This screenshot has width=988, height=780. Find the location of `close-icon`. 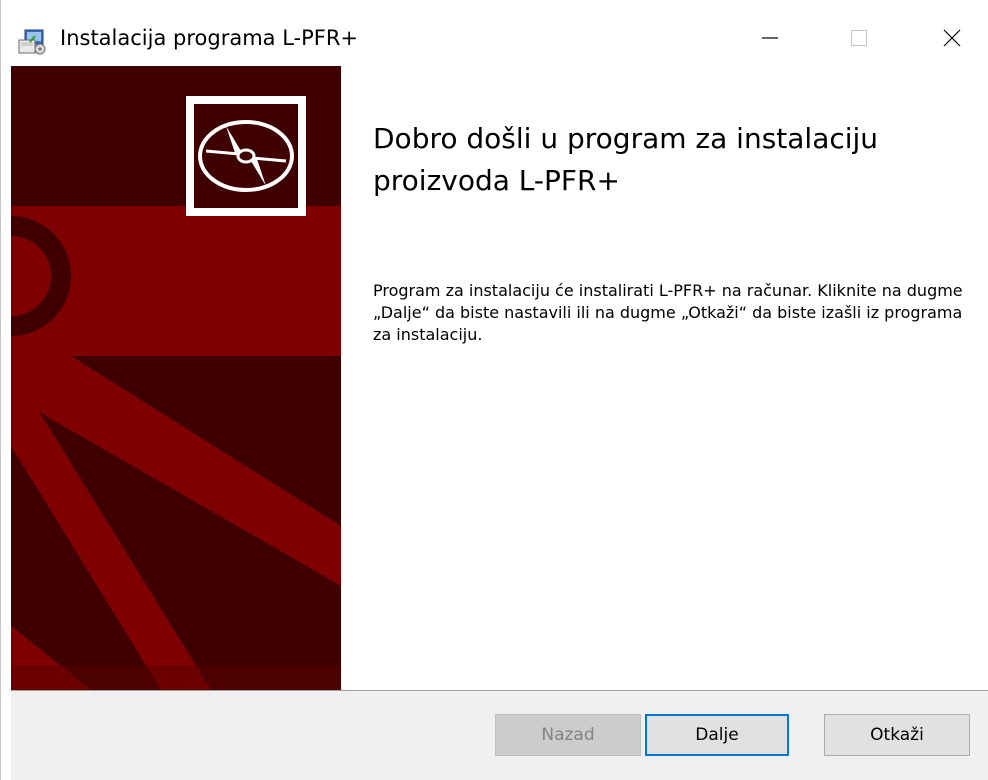

close-icon is located at coordinates (952, 40).